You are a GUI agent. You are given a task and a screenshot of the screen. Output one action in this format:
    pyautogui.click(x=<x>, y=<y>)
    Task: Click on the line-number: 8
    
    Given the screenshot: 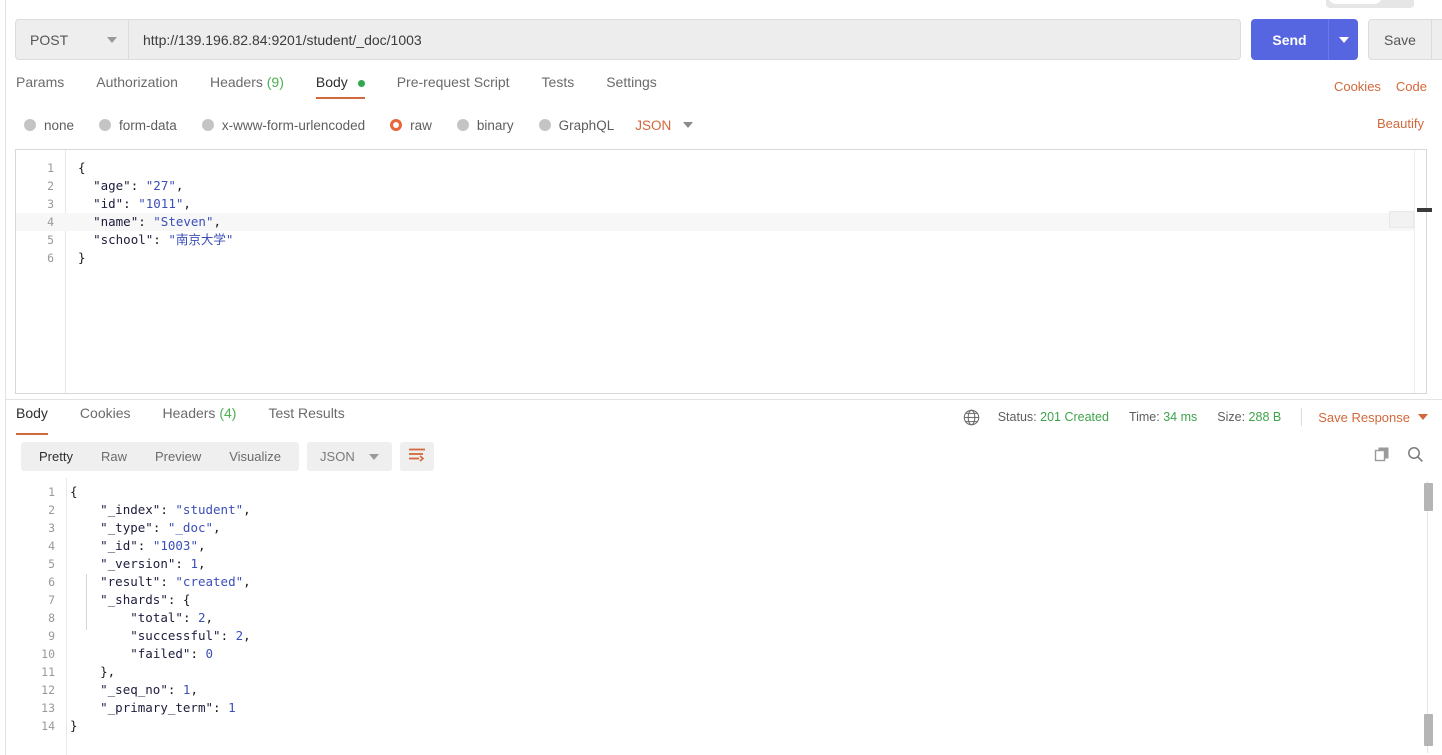 What is the action you would take?
    pyautogui.click(x=51, y=618)
    